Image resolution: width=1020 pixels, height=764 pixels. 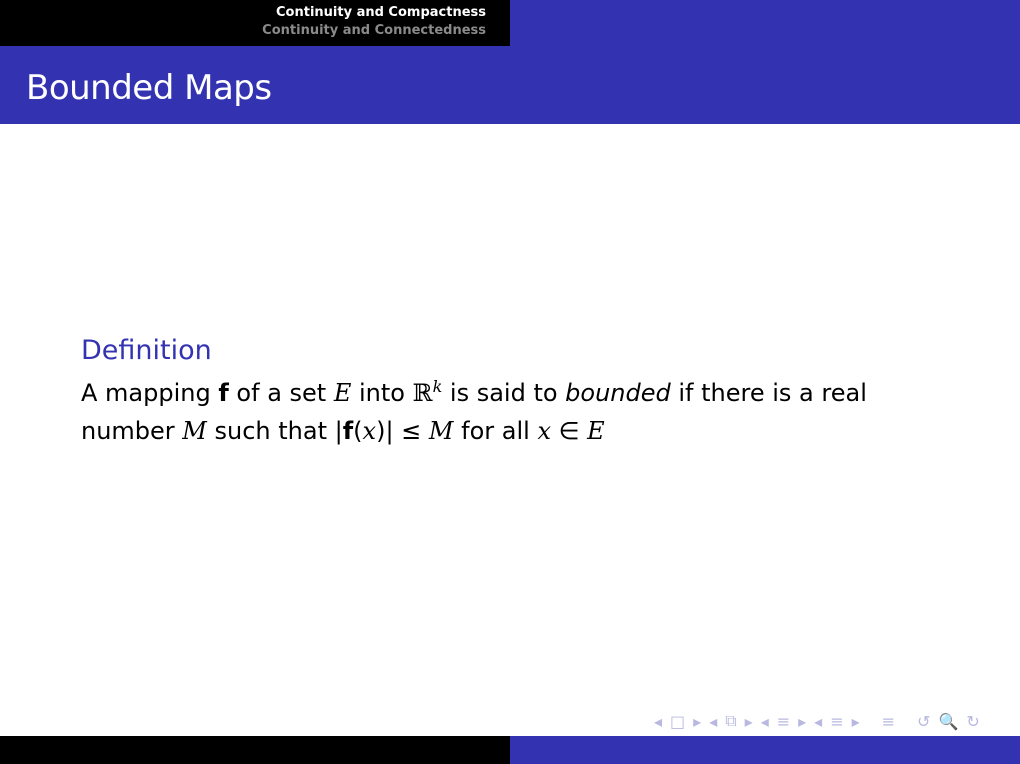 I want to click on next-section-icon: ▸, so click(x=856, y=721).